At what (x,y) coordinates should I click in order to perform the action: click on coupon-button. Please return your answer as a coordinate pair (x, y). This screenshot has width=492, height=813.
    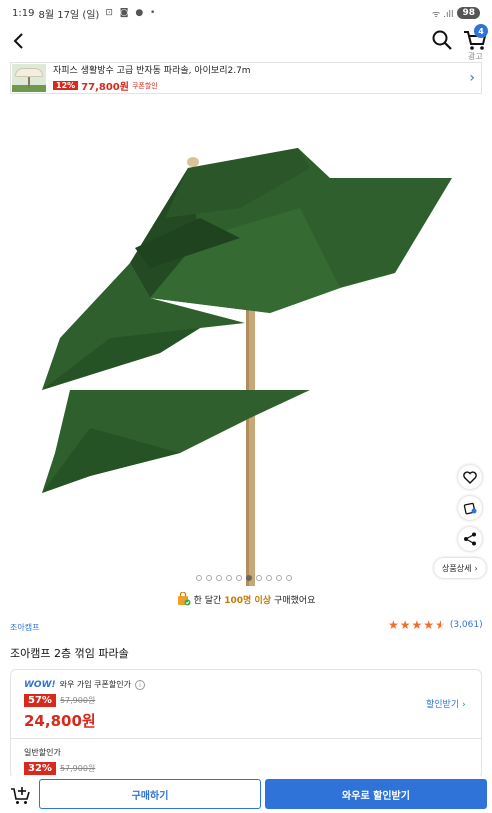
    Looking at the image, I should click on (470, 508).